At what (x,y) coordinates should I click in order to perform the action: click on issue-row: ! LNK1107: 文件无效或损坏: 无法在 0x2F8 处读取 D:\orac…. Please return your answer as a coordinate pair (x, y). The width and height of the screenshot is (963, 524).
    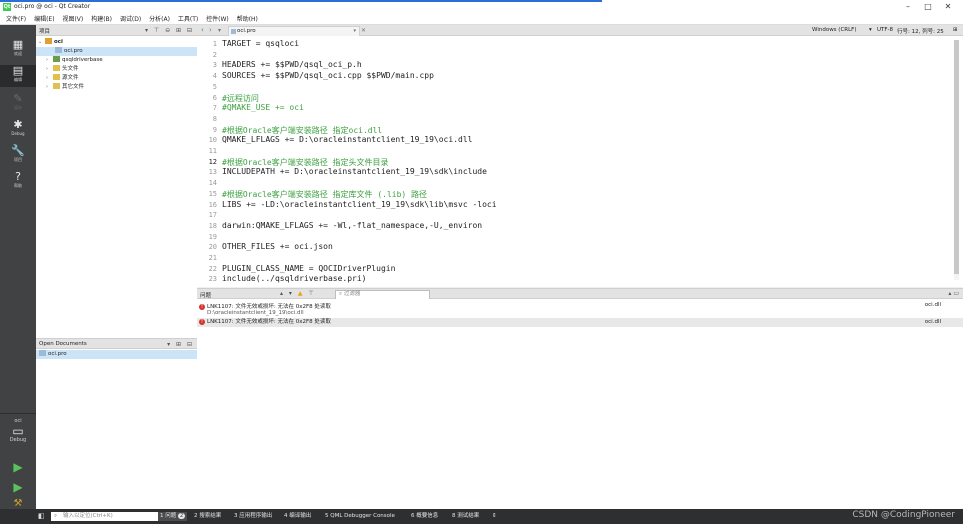
    Looking at the image, I should click on (580, 310).